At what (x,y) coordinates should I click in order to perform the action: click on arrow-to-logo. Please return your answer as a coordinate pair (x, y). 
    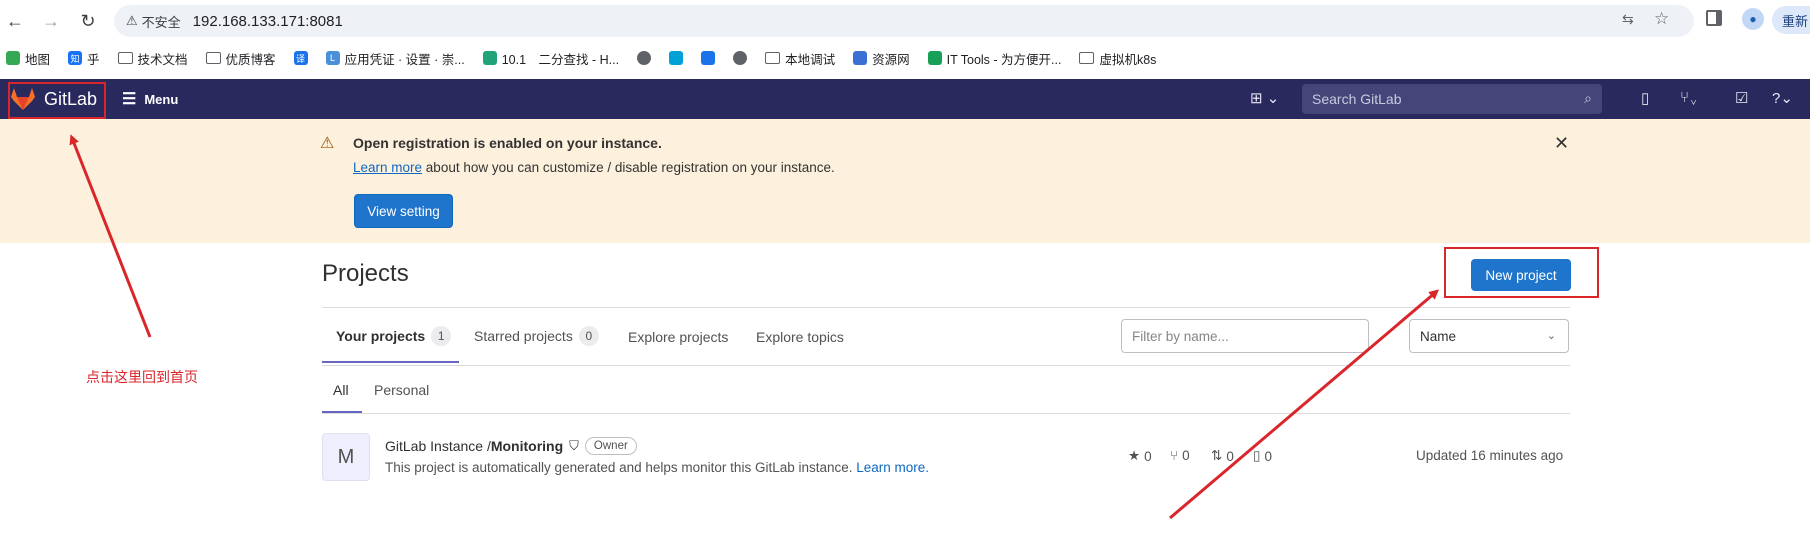
    Looking at the image, I should click on (110, 236).